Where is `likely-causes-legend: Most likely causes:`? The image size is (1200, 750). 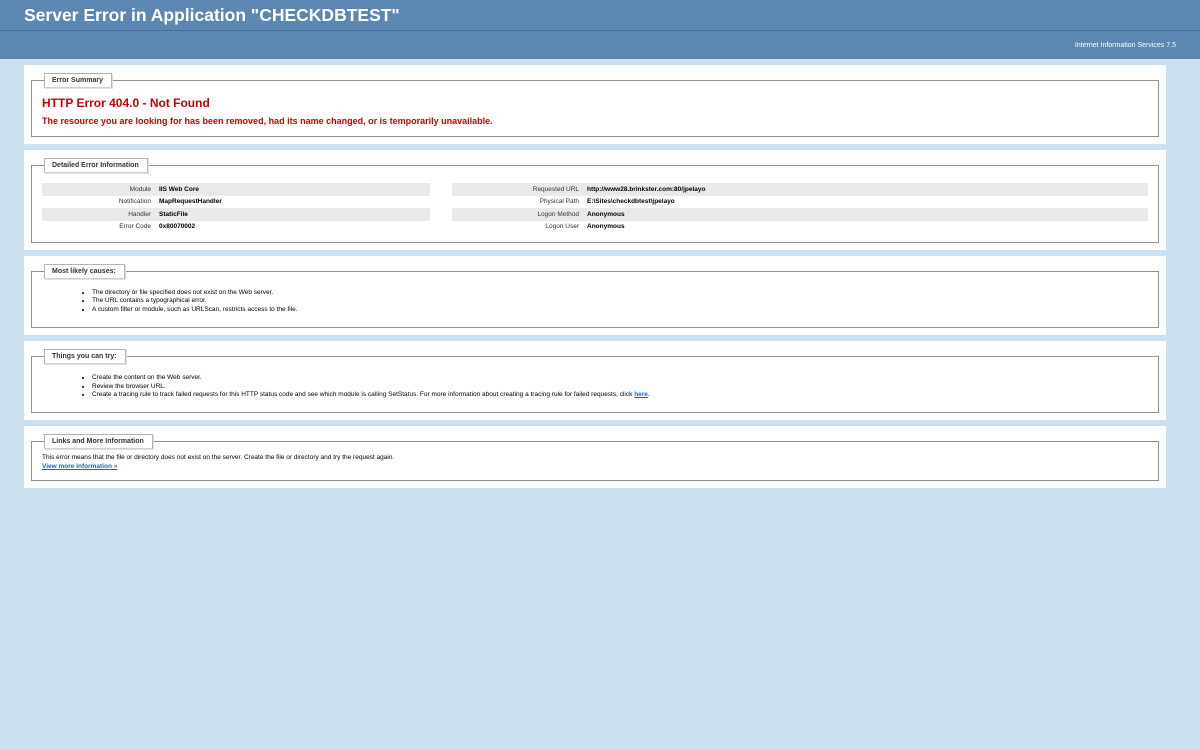 likely-causes-legend: Most likely causes: is located at coordinates (84, 271).